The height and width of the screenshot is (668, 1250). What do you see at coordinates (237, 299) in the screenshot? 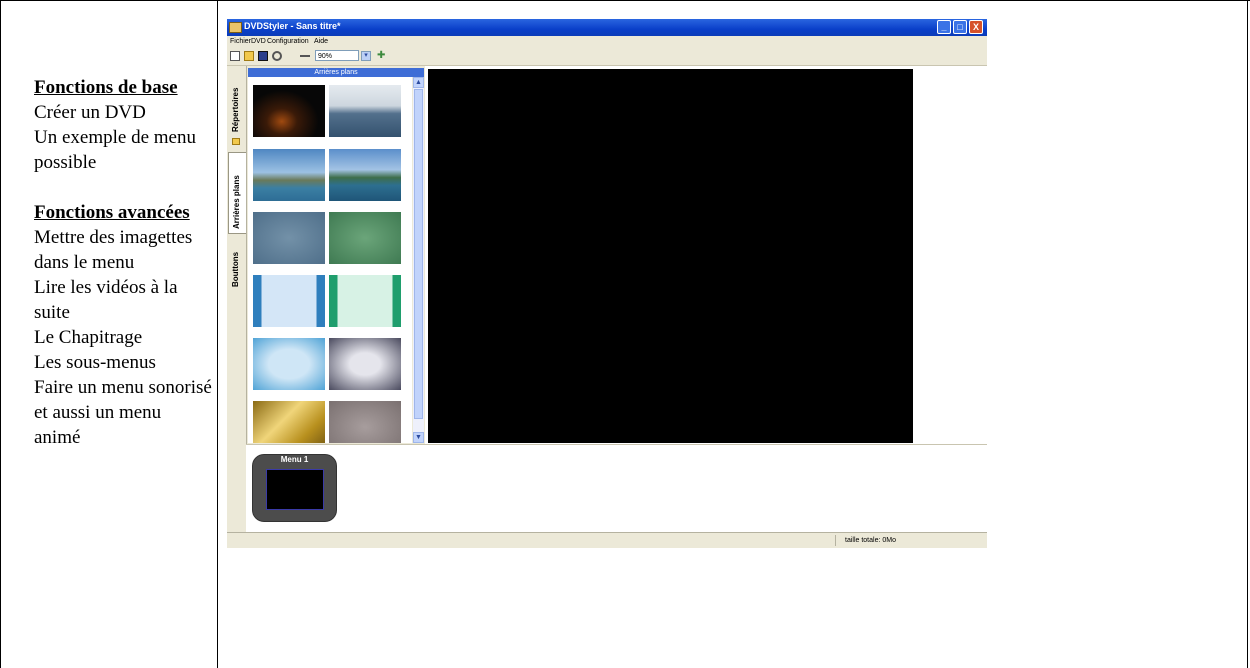
I see `side-tabs: Répertoires Arrières plans Bouttons` at bounding box center [237, 299].